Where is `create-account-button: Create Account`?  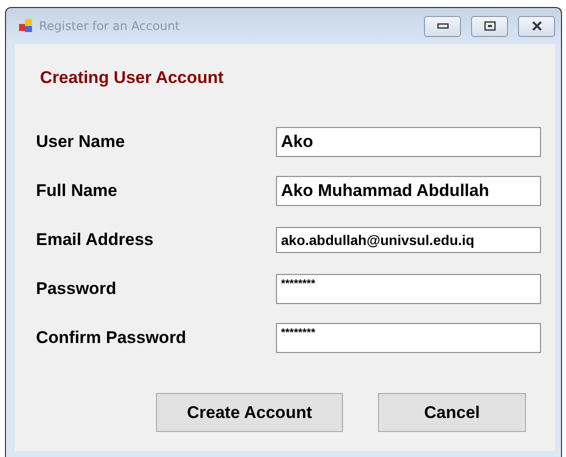 create-account-button: Create Account is located at coordinates (249, 412).